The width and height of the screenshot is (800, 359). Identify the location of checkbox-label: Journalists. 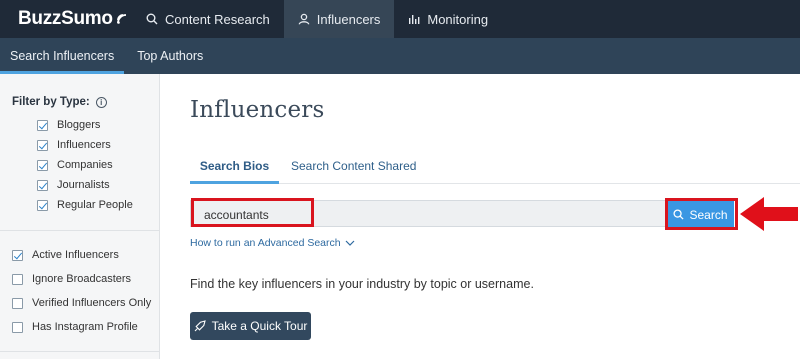
(83, 185).